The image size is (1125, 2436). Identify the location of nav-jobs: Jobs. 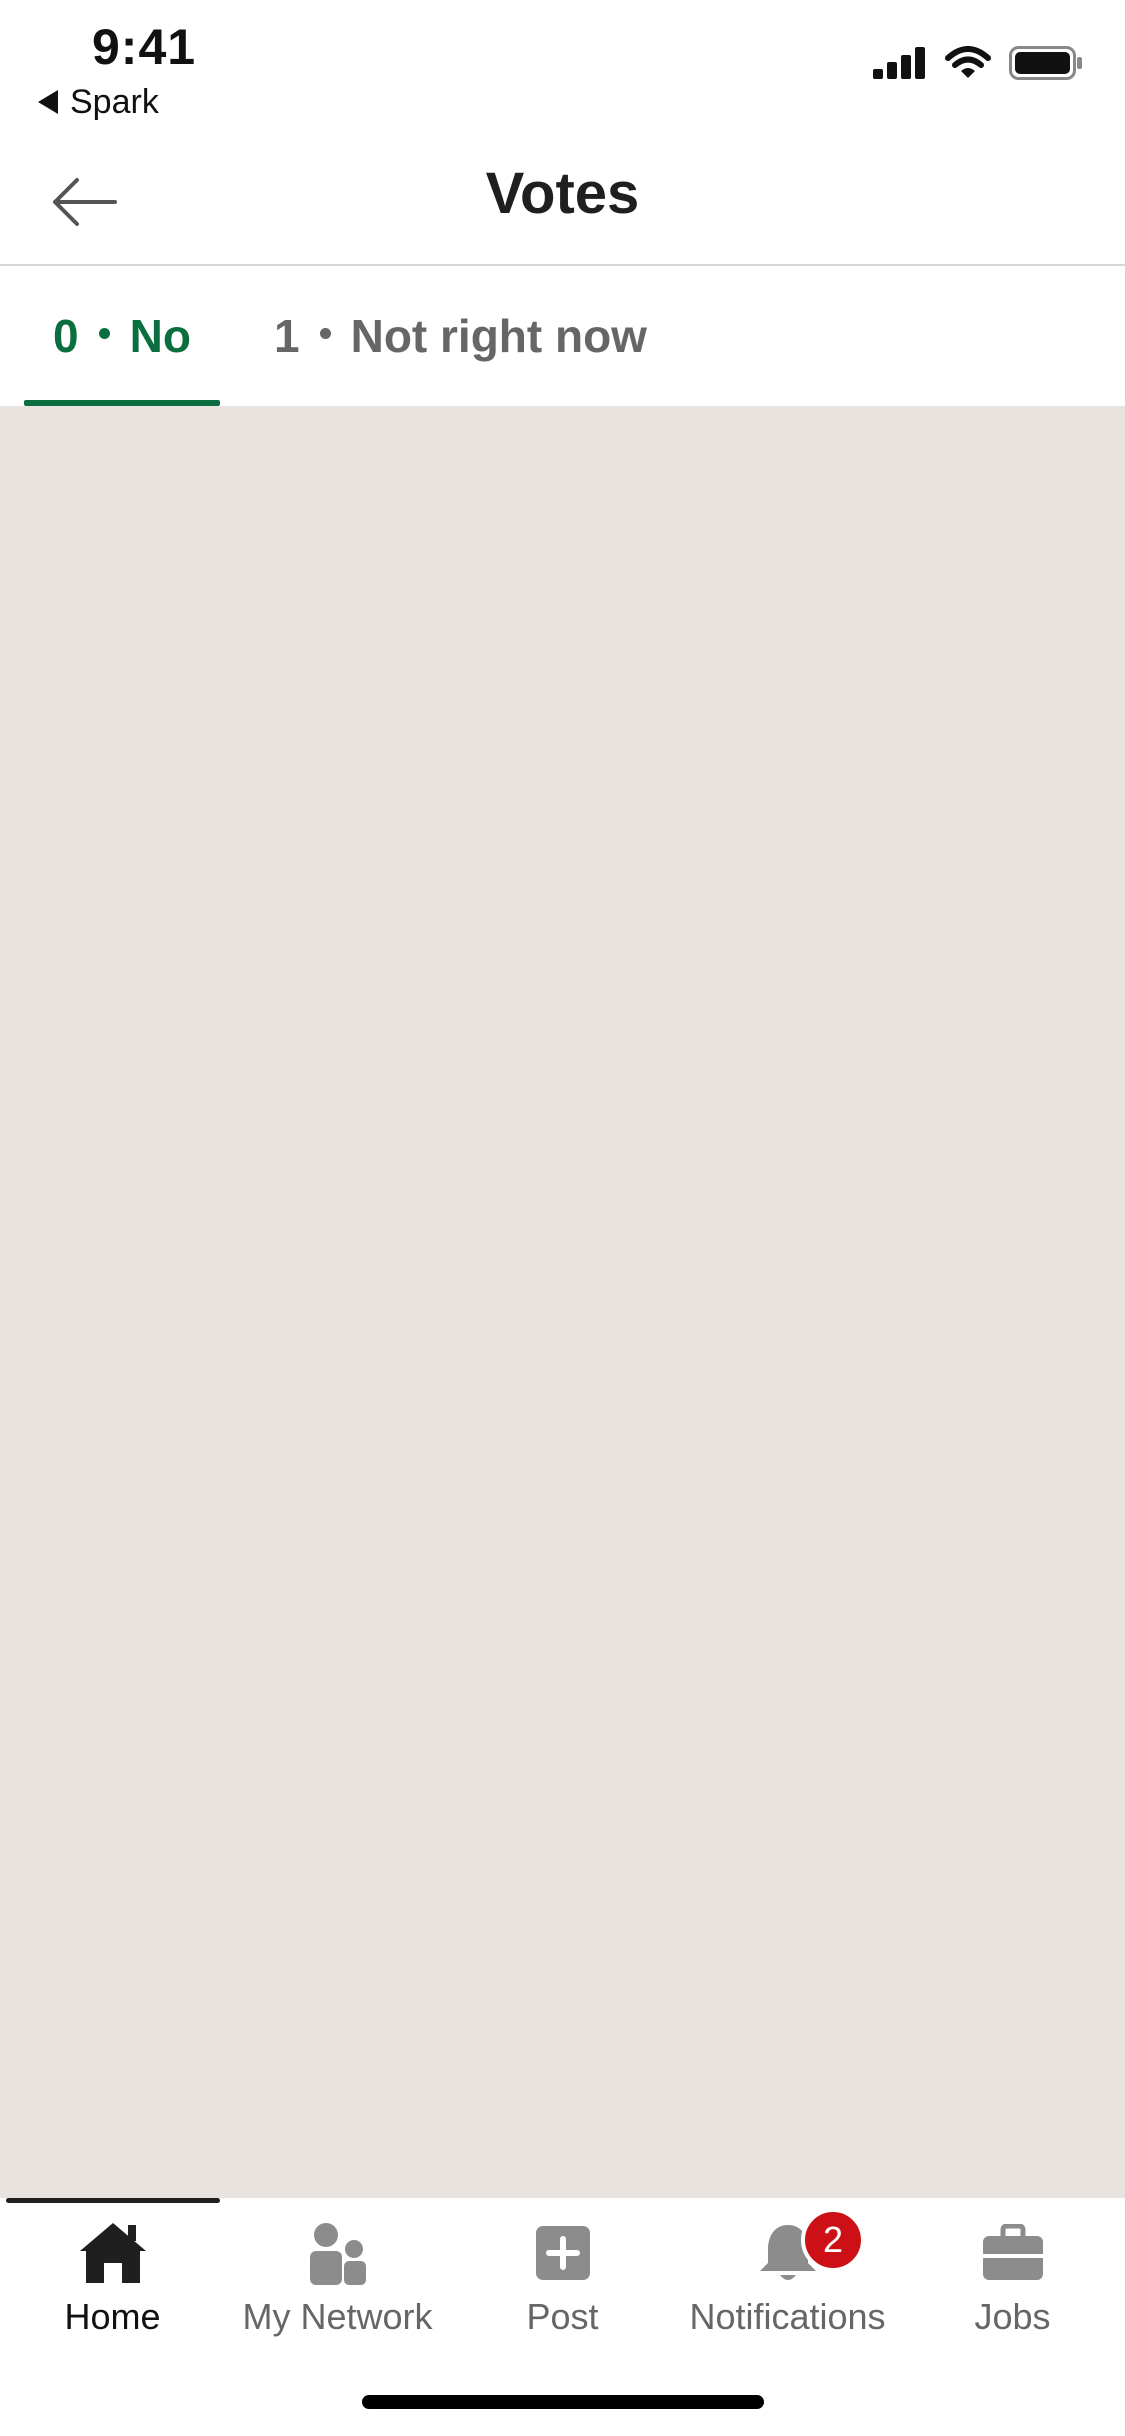
(1012, 2283).